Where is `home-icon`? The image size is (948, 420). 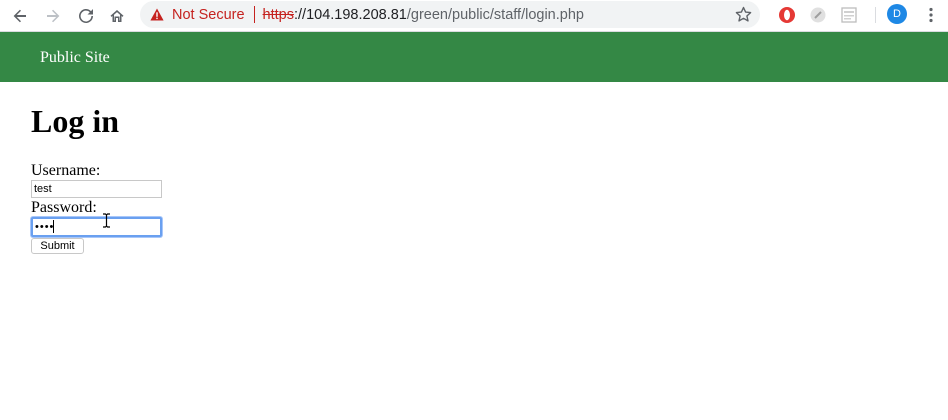
home-icon is located at coordinates (117, 16).